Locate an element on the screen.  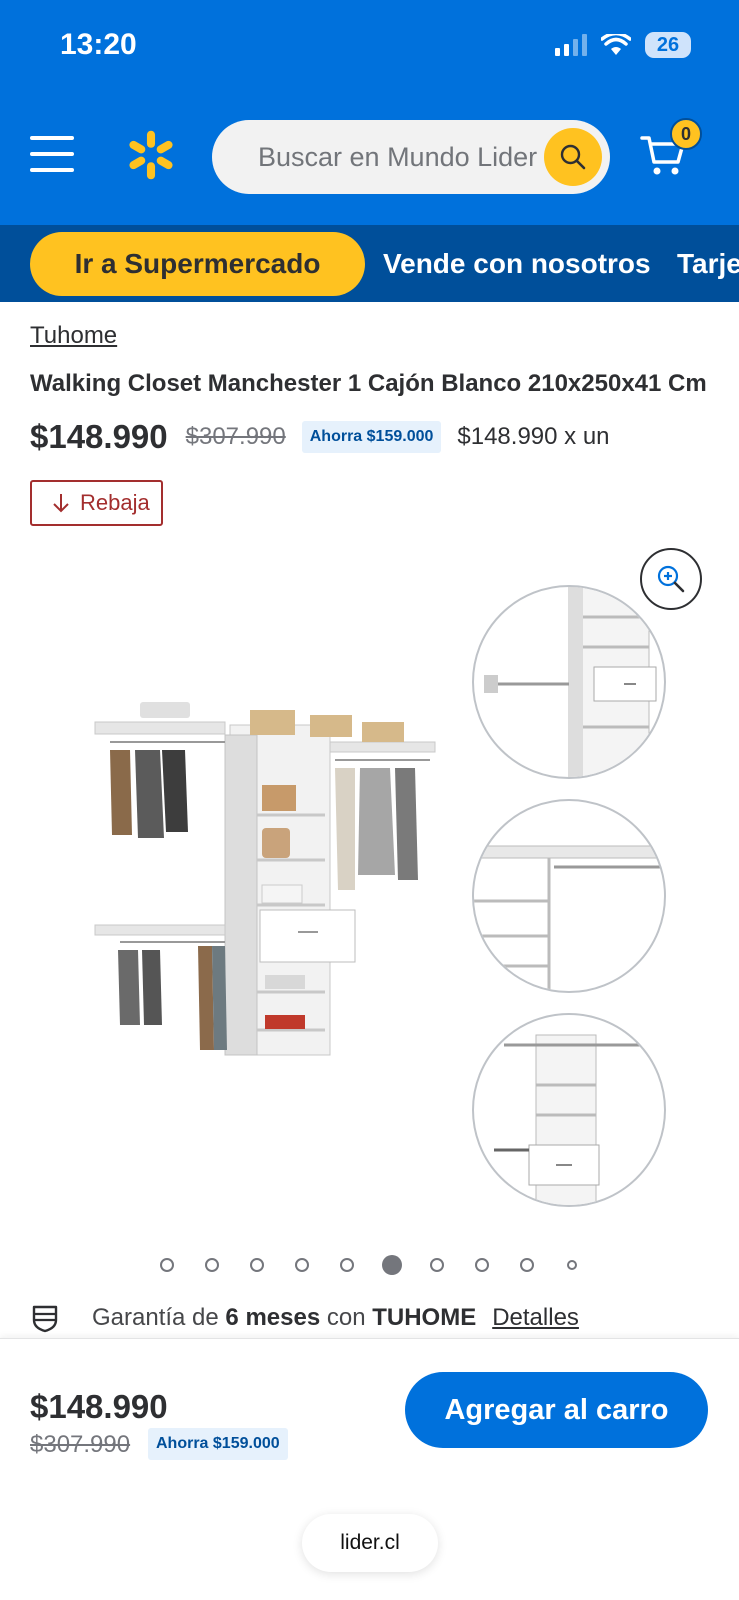
cart-count-badge: 0 is located at coordinates (686, 134).